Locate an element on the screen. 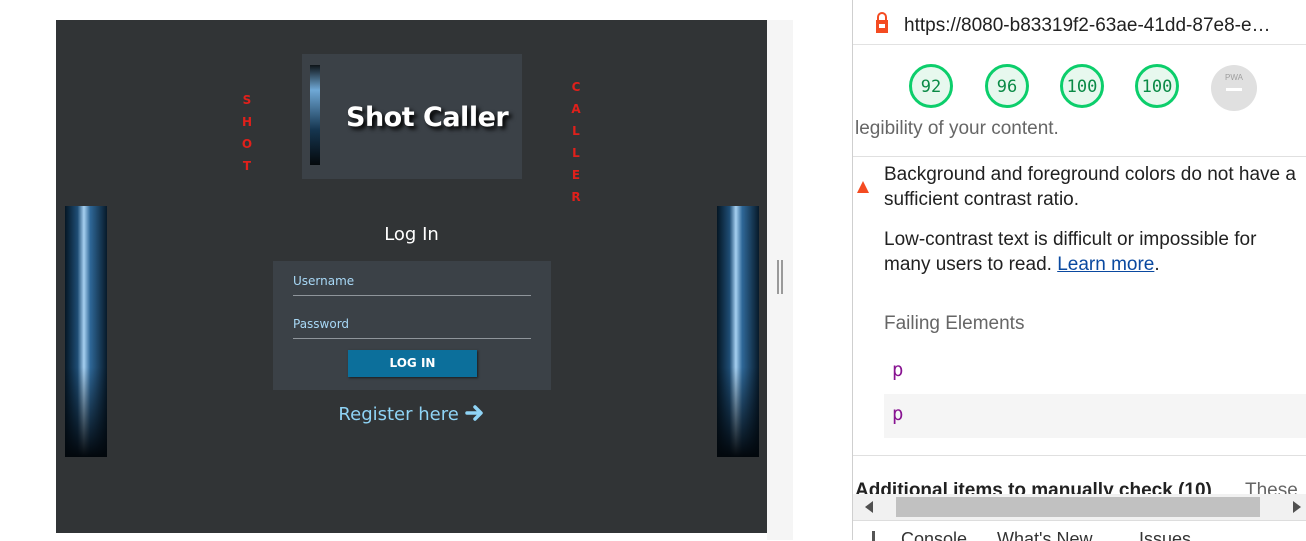 The image size is (1306, 541). tab-console: Console is located at coordinates (934, 535).